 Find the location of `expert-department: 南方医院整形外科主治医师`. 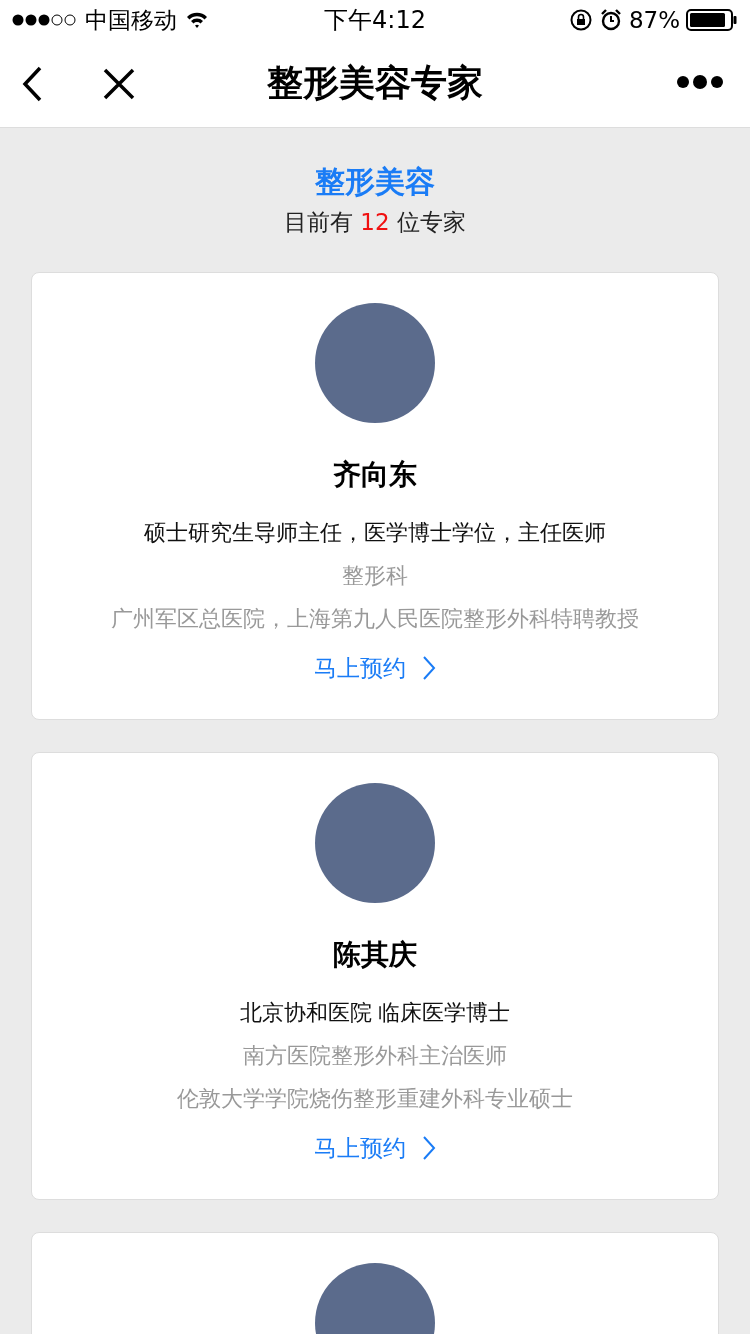

expert-department: 南方医院整形外科主治医师 is located at coordinates (375, 1056).